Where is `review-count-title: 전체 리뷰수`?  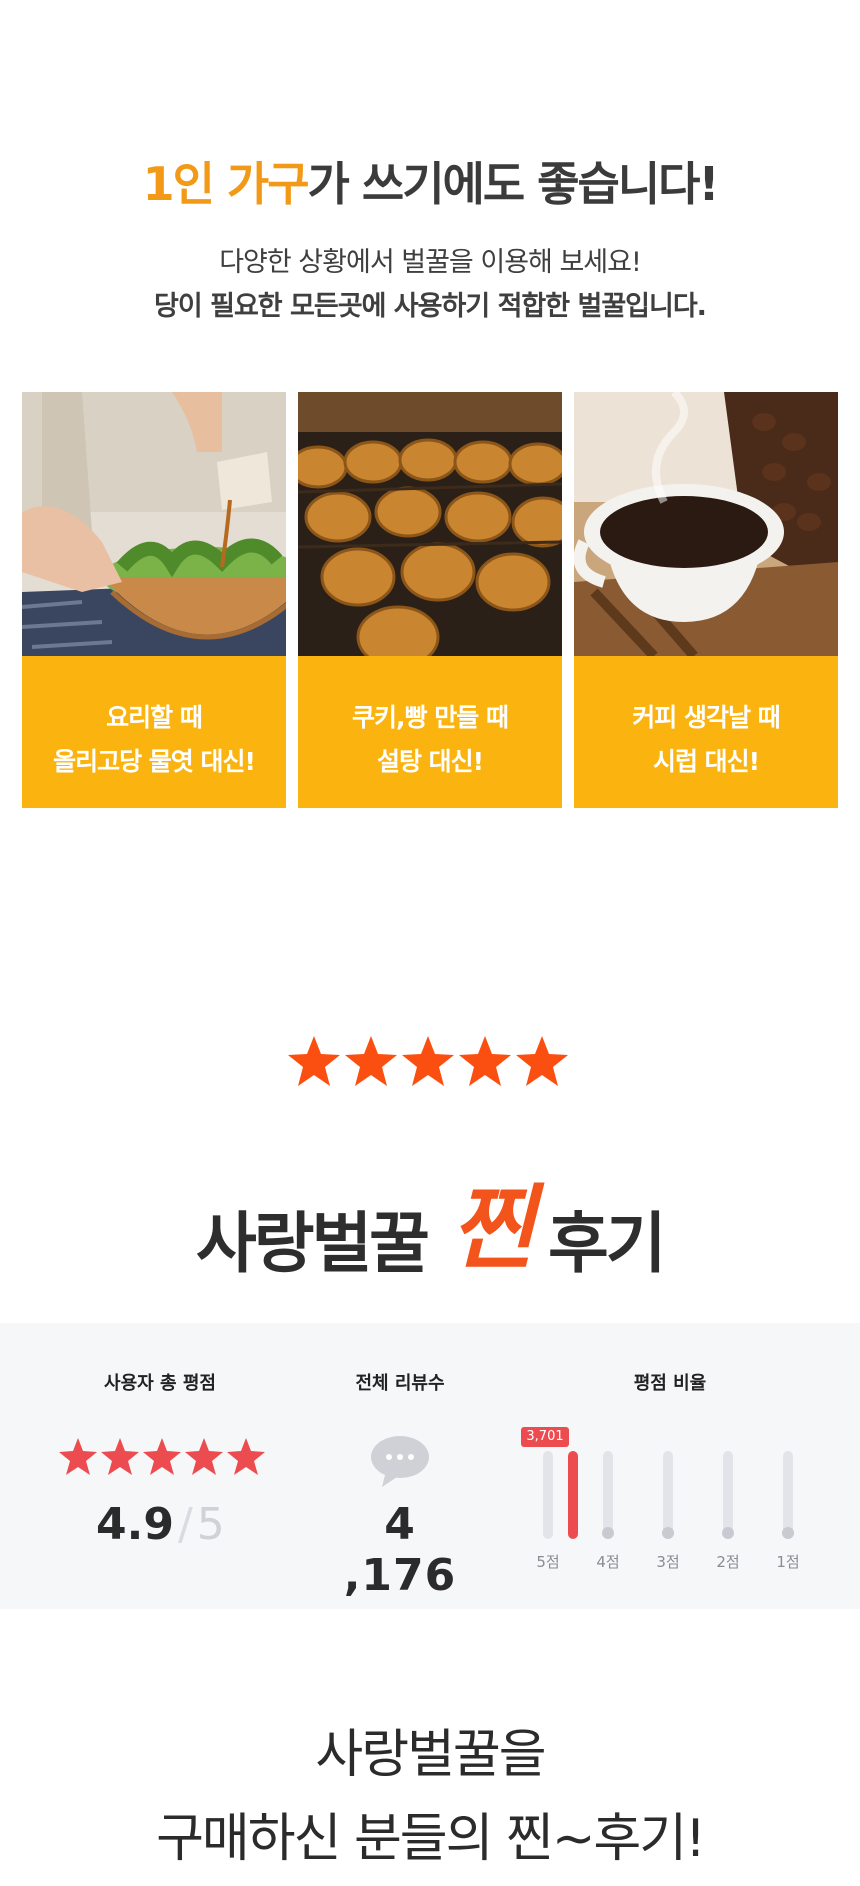
review-count-title: 전체 리뷰수 is located at coordinates (400, 1383).